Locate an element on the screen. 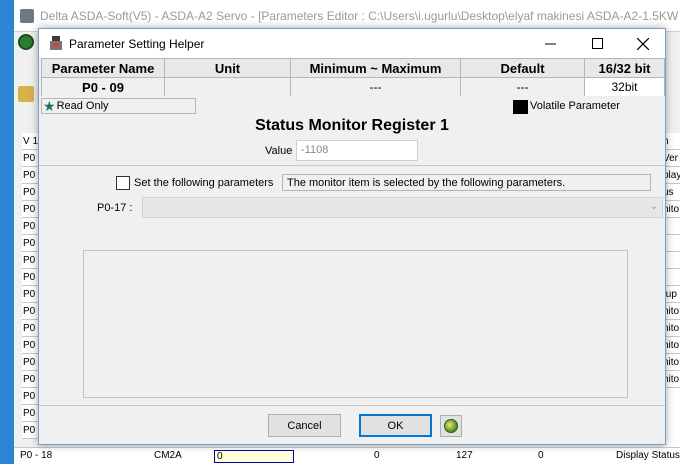 The width and height of the screenshot is (680, 464). value-field: -1108 is located at coordinates (357, 150).